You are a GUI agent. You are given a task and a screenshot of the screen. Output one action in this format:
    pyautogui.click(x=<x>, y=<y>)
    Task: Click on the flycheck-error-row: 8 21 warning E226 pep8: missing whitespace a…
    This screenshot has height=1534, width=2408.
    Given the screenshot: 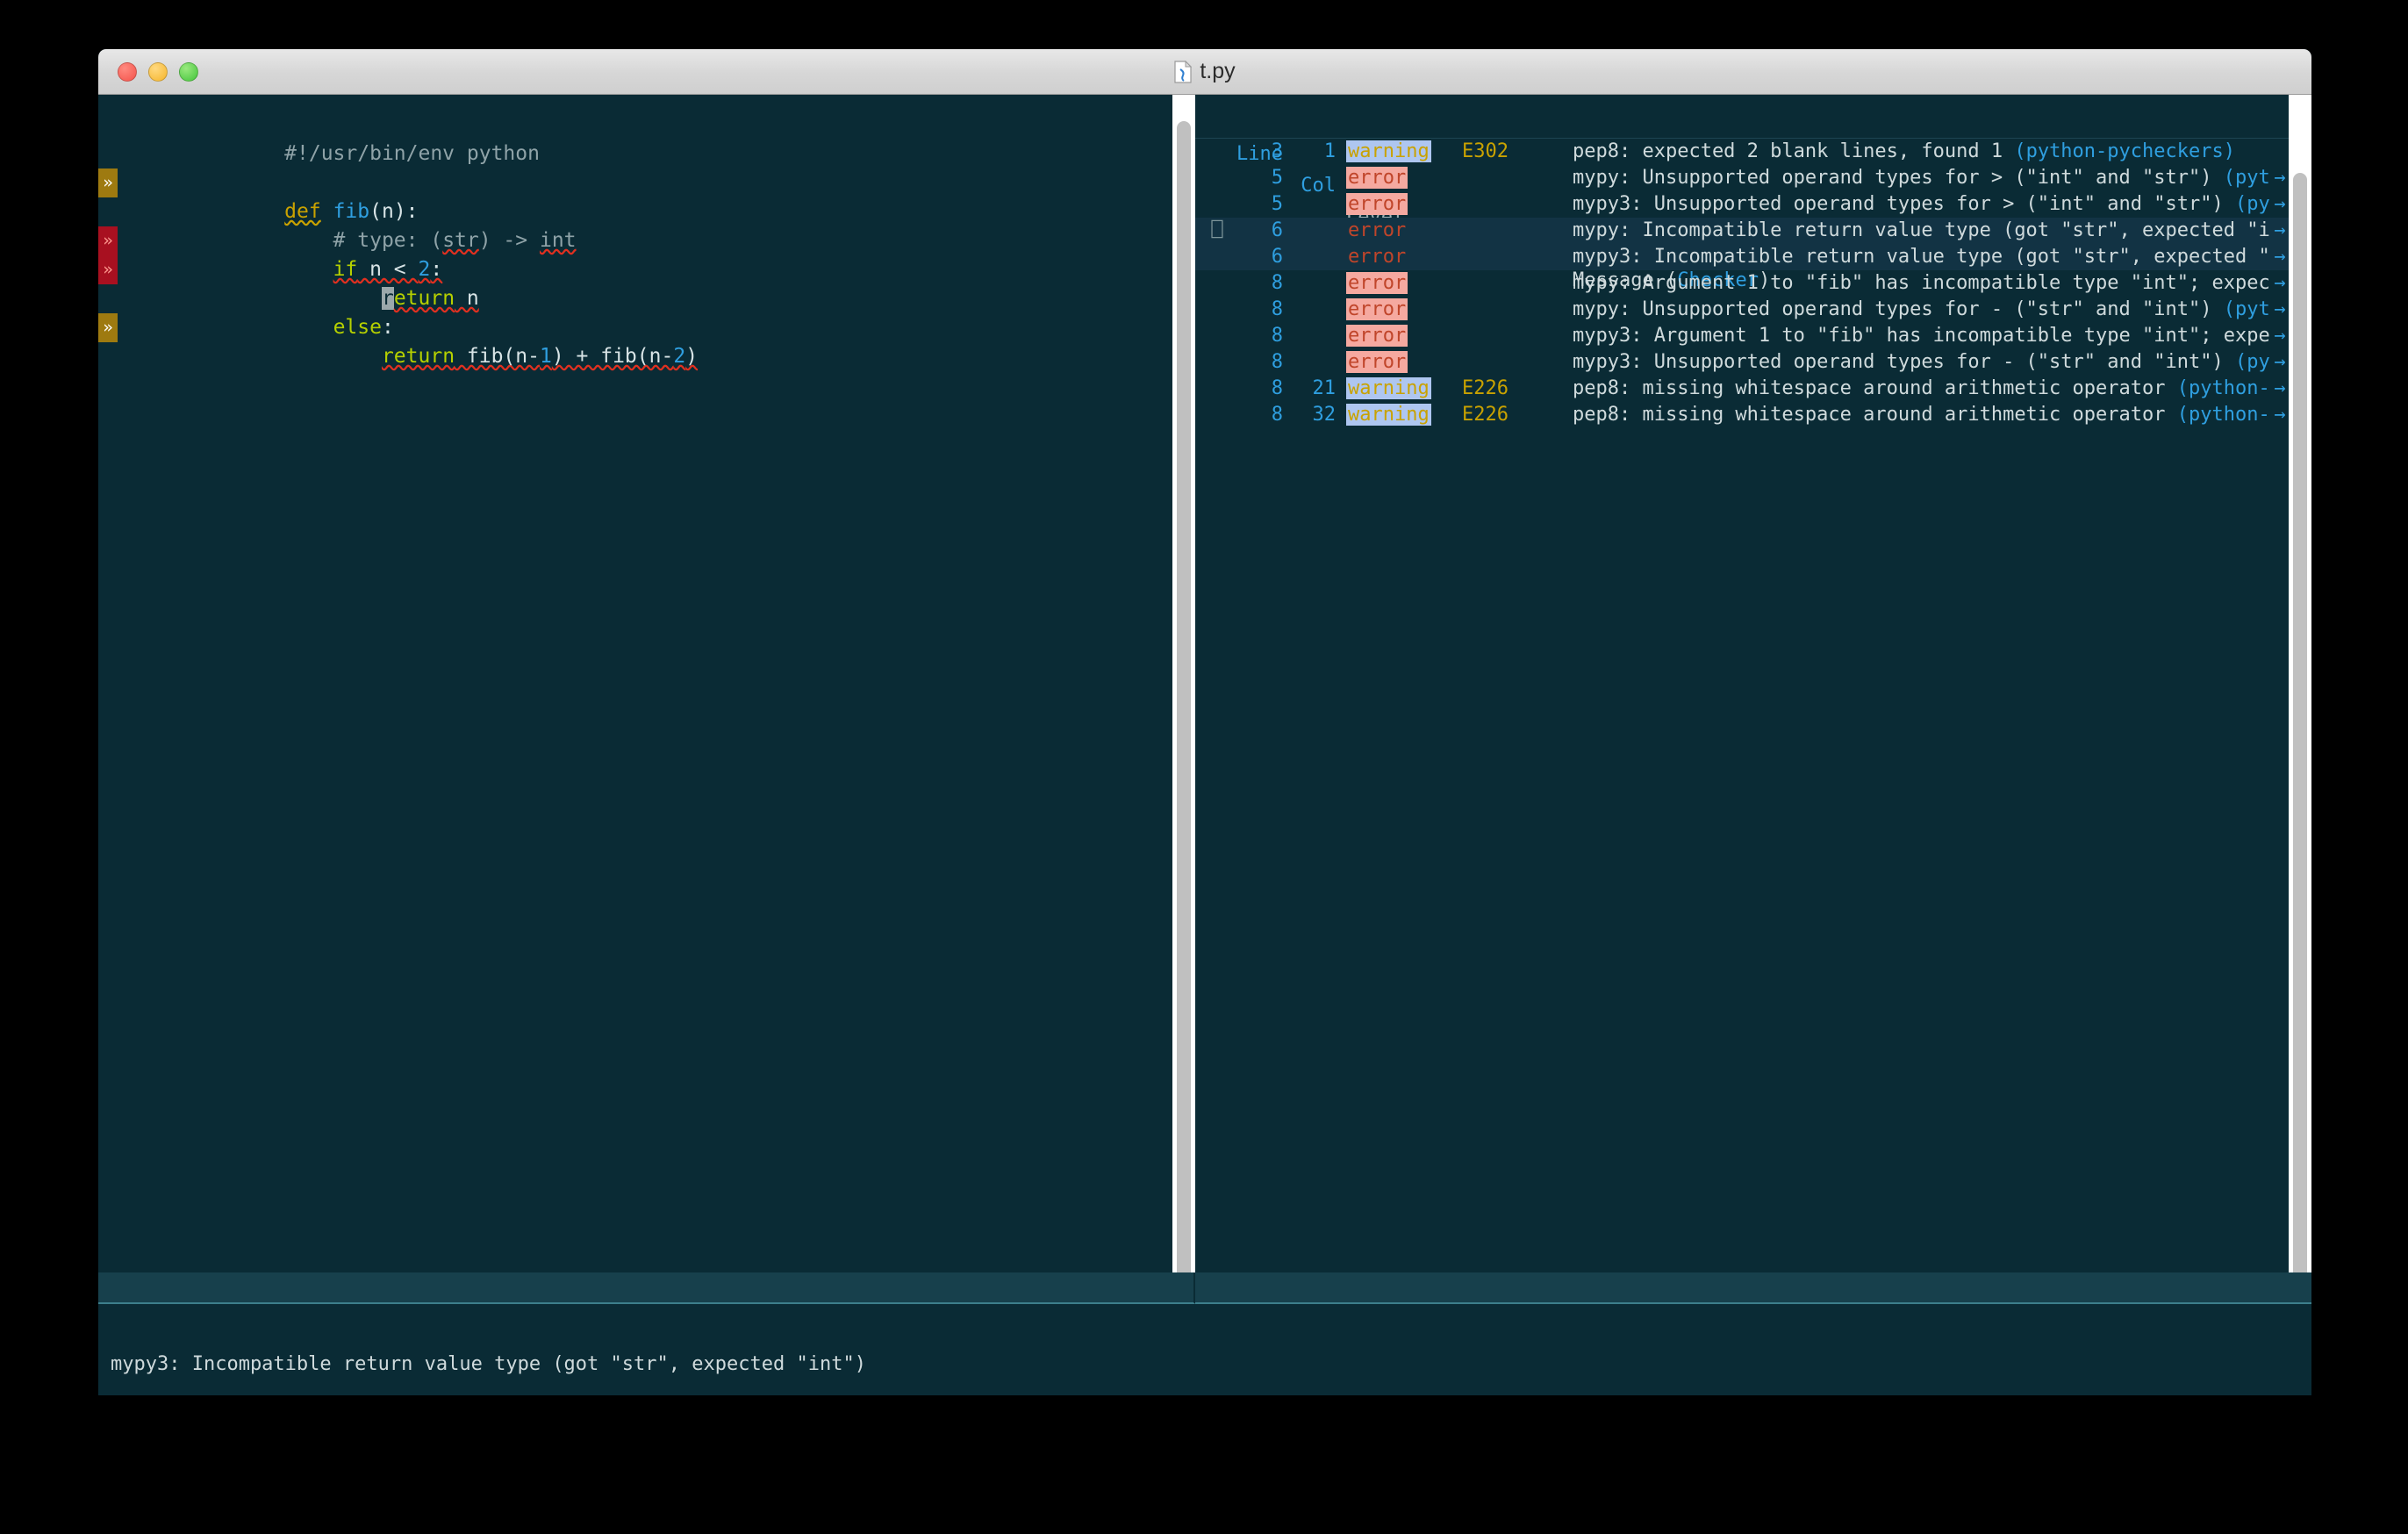 What is the action you would take?
    pyautogui.click(x=1742, y=389)
    